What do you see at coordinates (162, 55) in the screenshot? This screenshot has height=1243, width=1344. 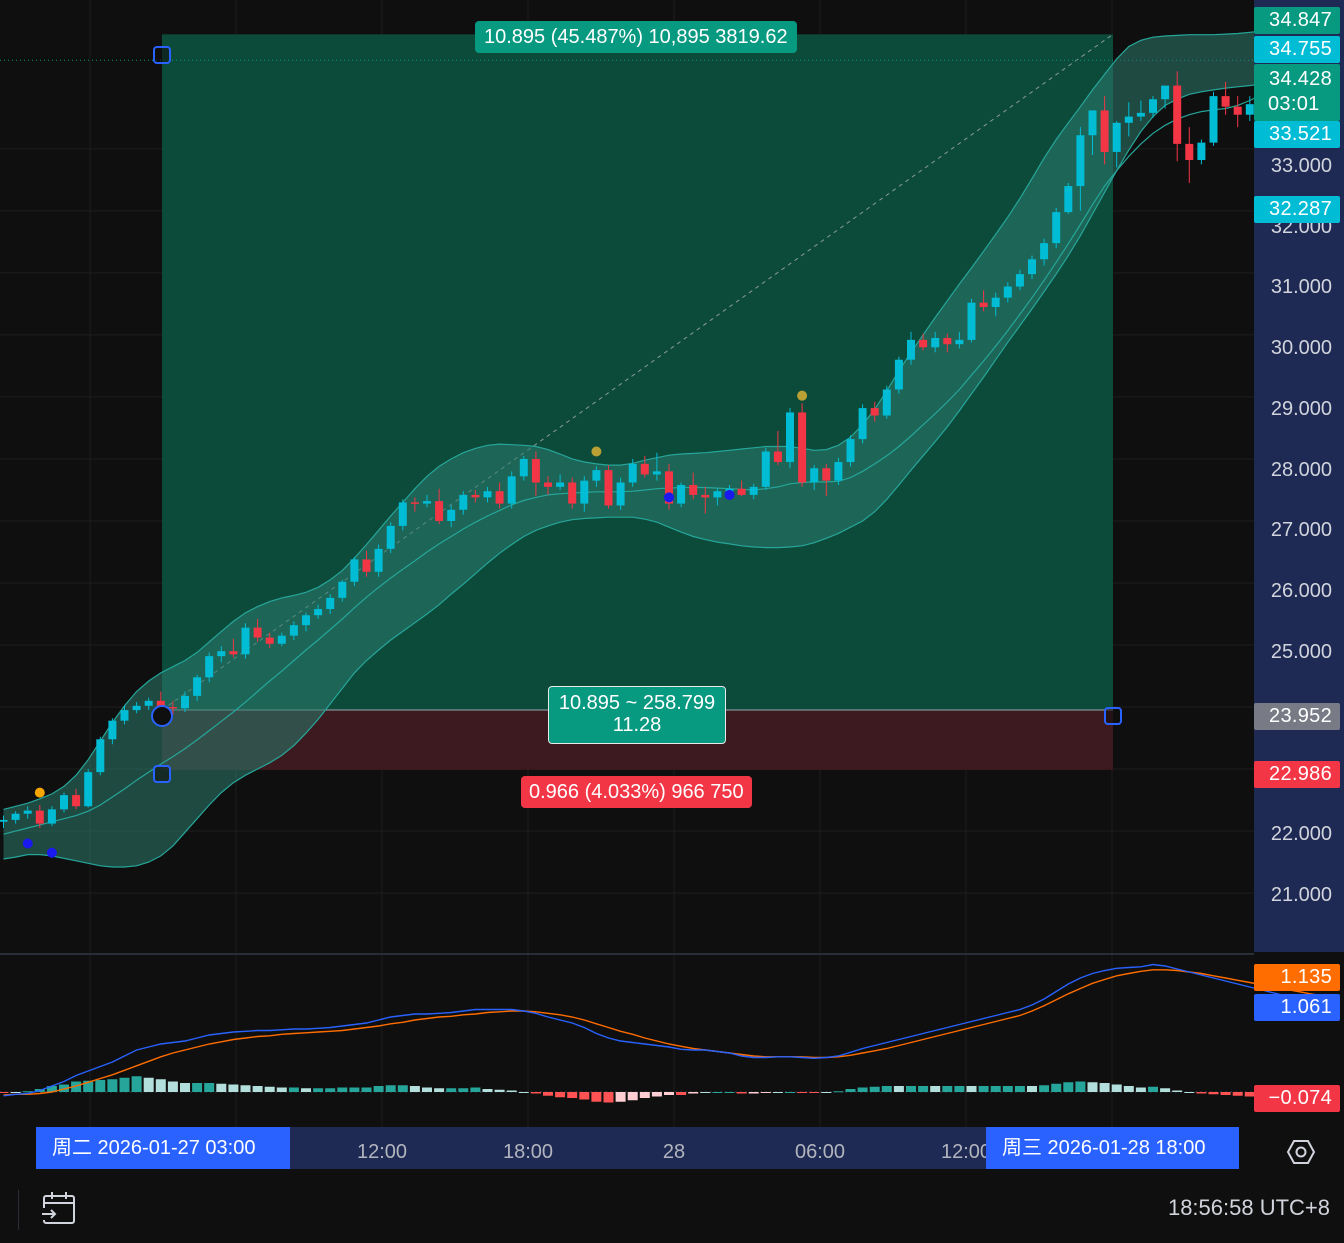 I see `target-drag-handle` at bounding box center [162, 55].